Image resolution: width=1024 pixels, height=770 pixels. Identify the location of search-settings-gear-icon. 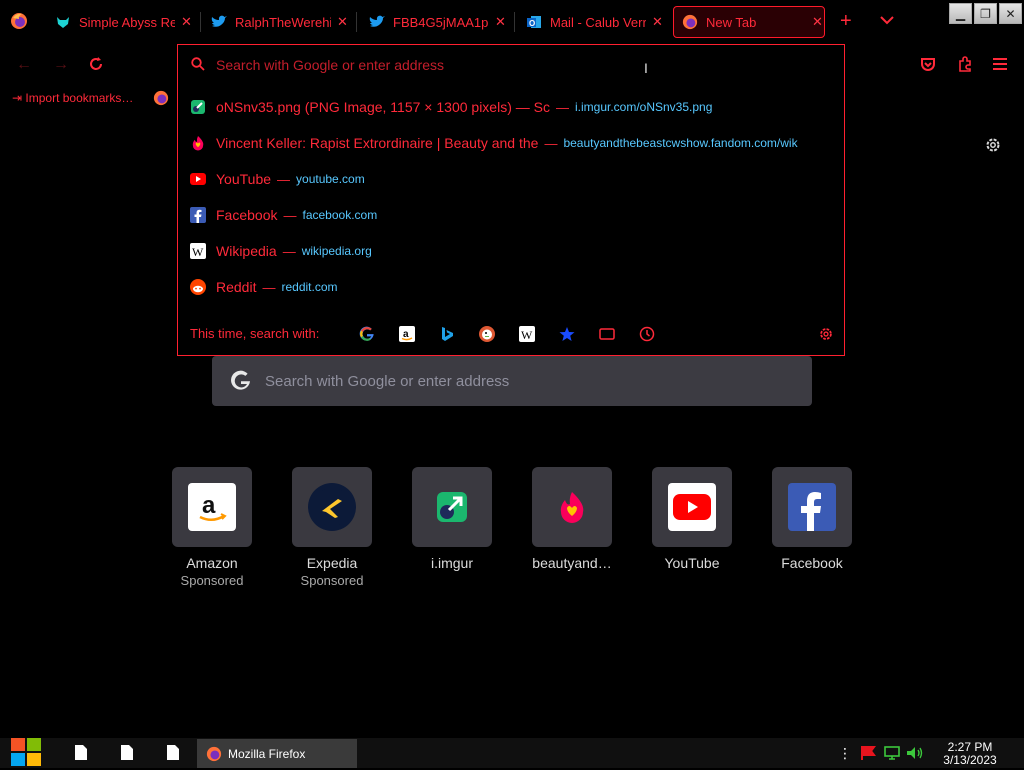
(826, 334).